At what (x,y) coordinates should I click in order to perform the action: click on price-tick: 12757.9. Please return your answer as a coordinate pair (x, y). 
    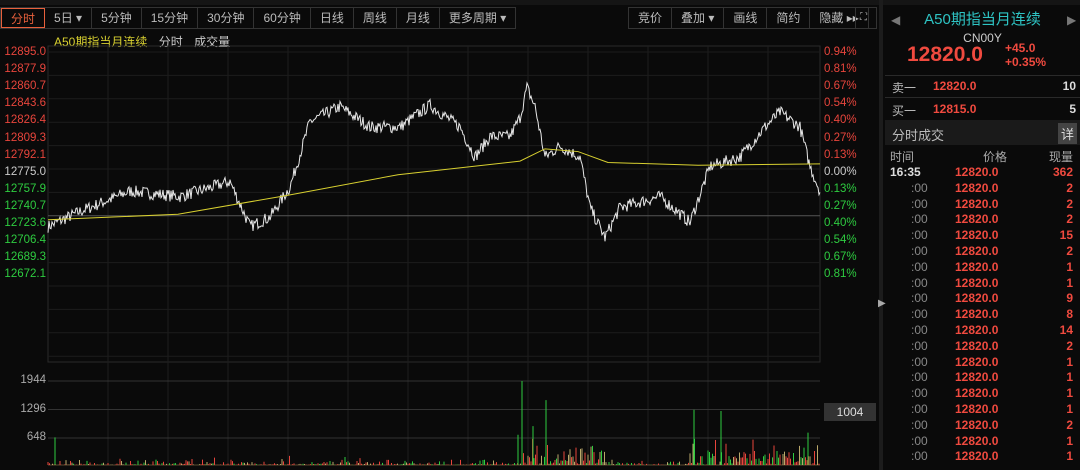
    Looking at the image, I should click on (25, 188).